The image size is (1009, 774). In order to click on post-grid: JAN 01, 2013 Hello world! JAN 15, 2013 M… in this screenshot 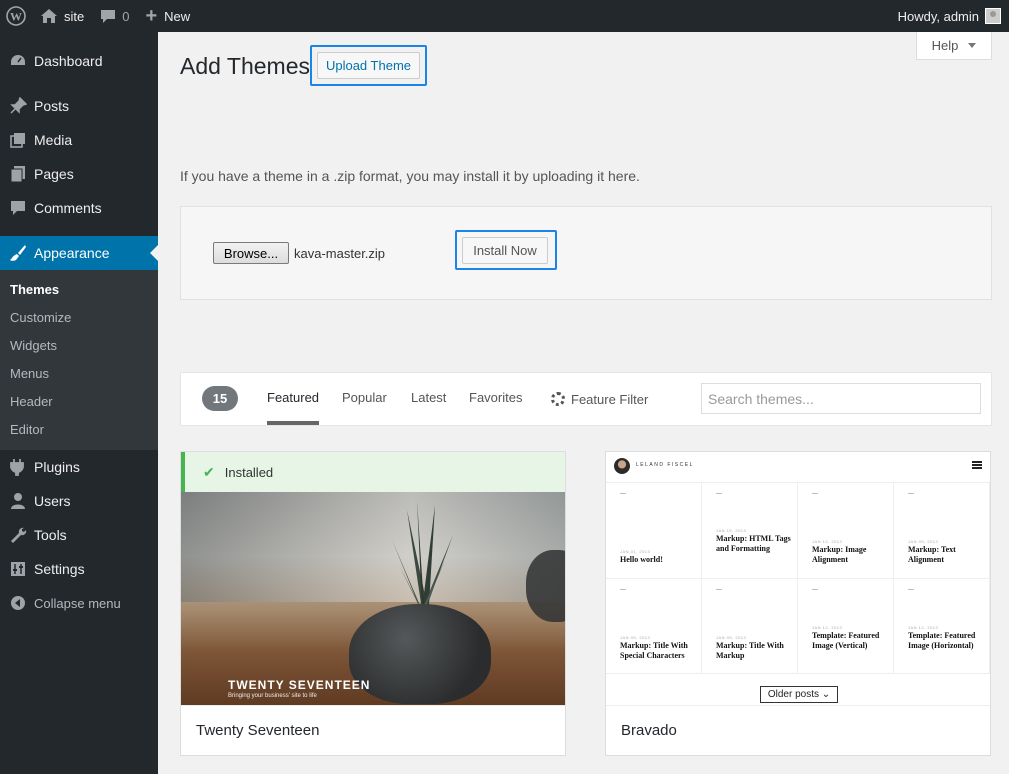, I will do `click(798, 578)`.